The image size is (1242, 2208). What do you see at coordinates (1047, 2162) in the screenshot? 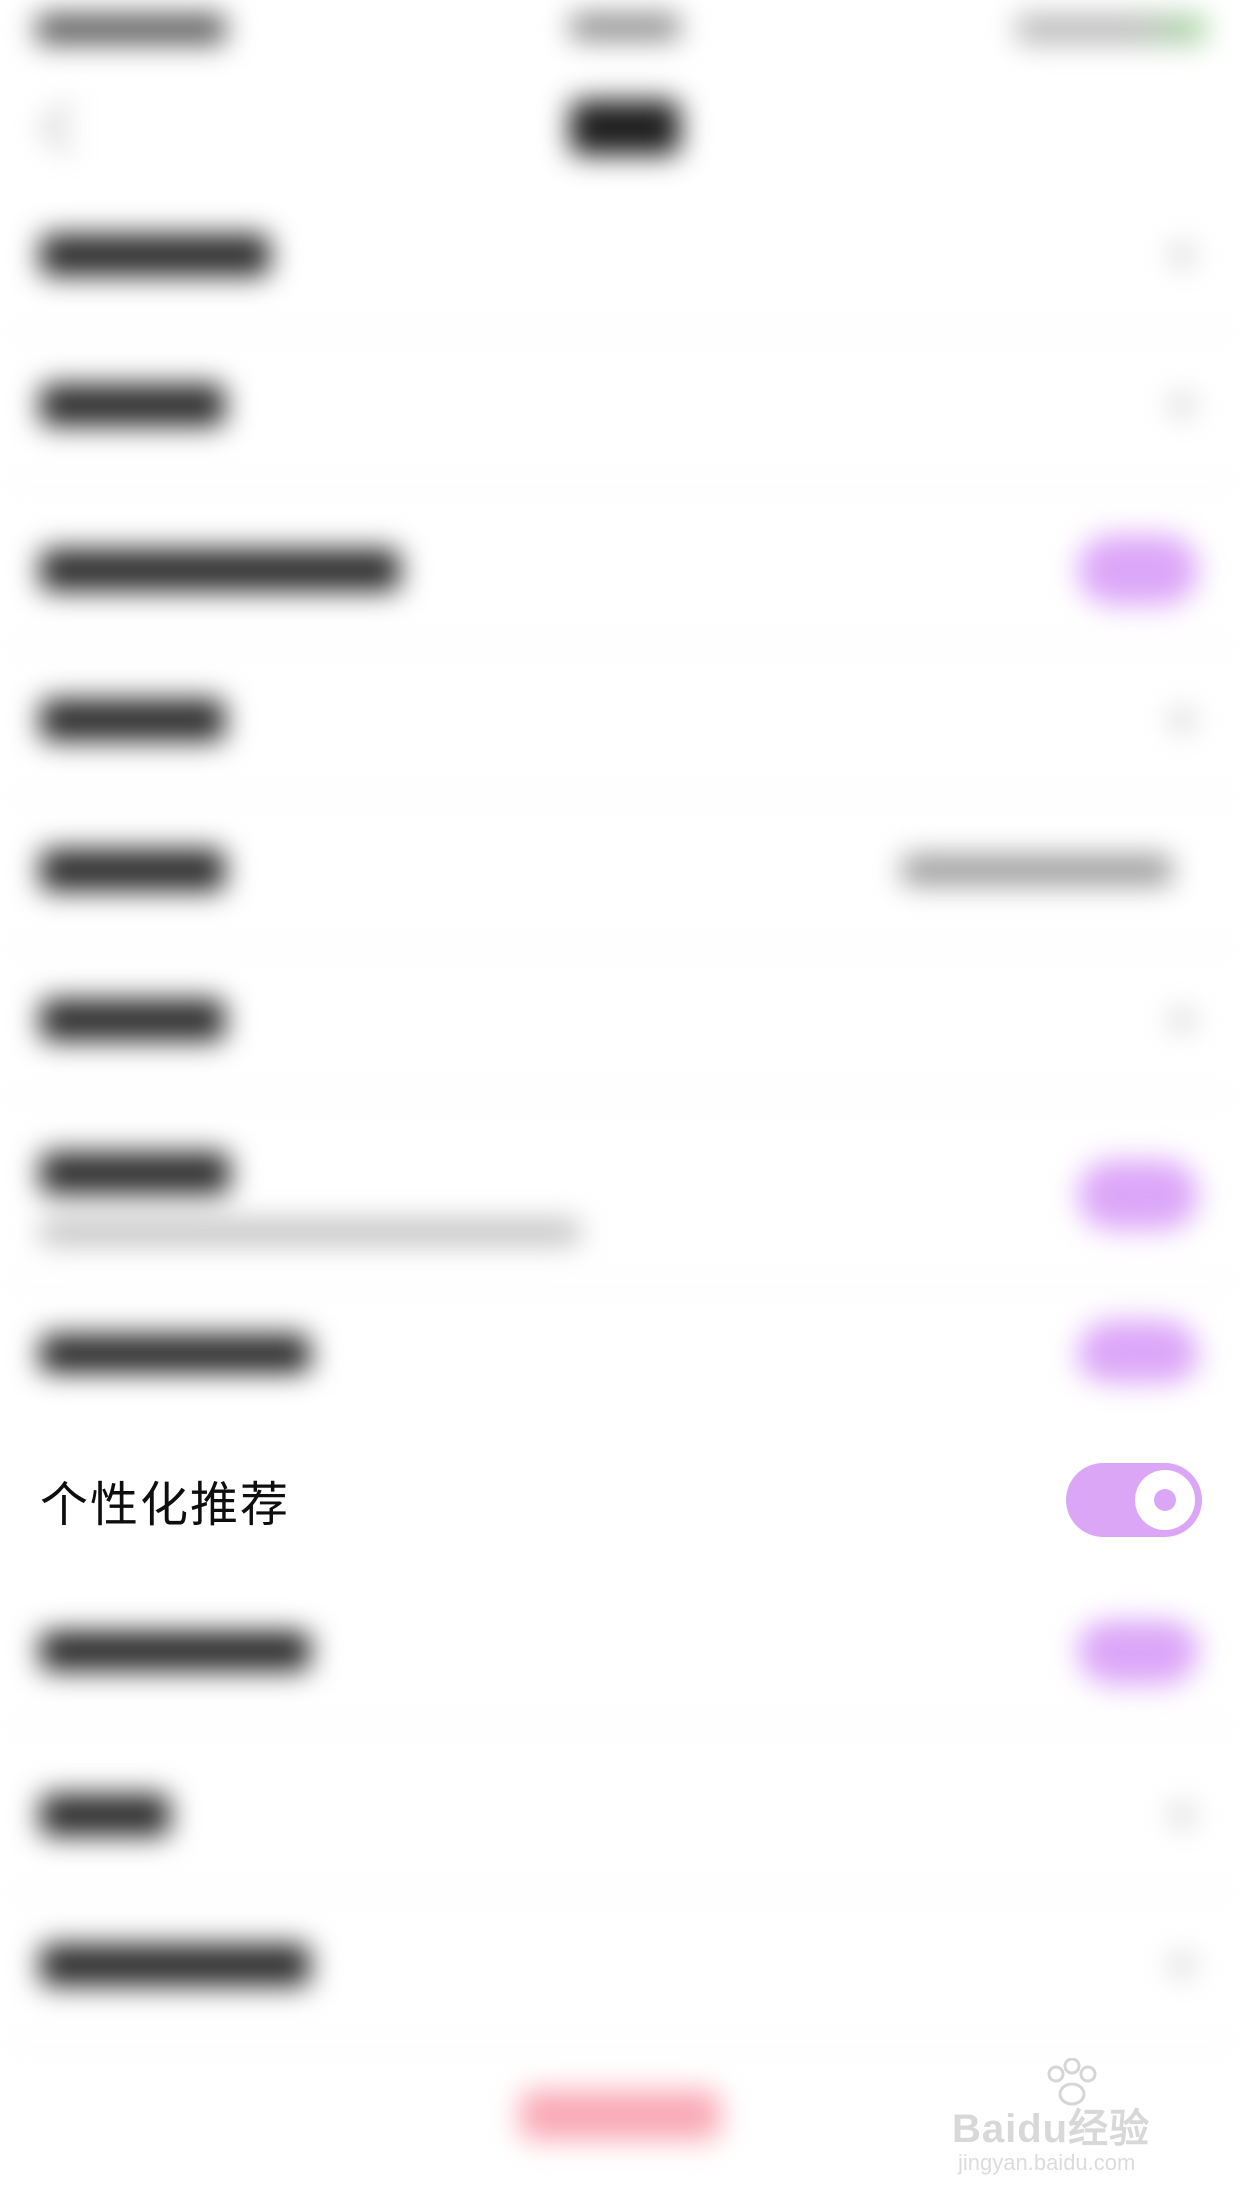
I see `watermark-url: jingyan.baidu.com` at bounding box center [1047, 2162].